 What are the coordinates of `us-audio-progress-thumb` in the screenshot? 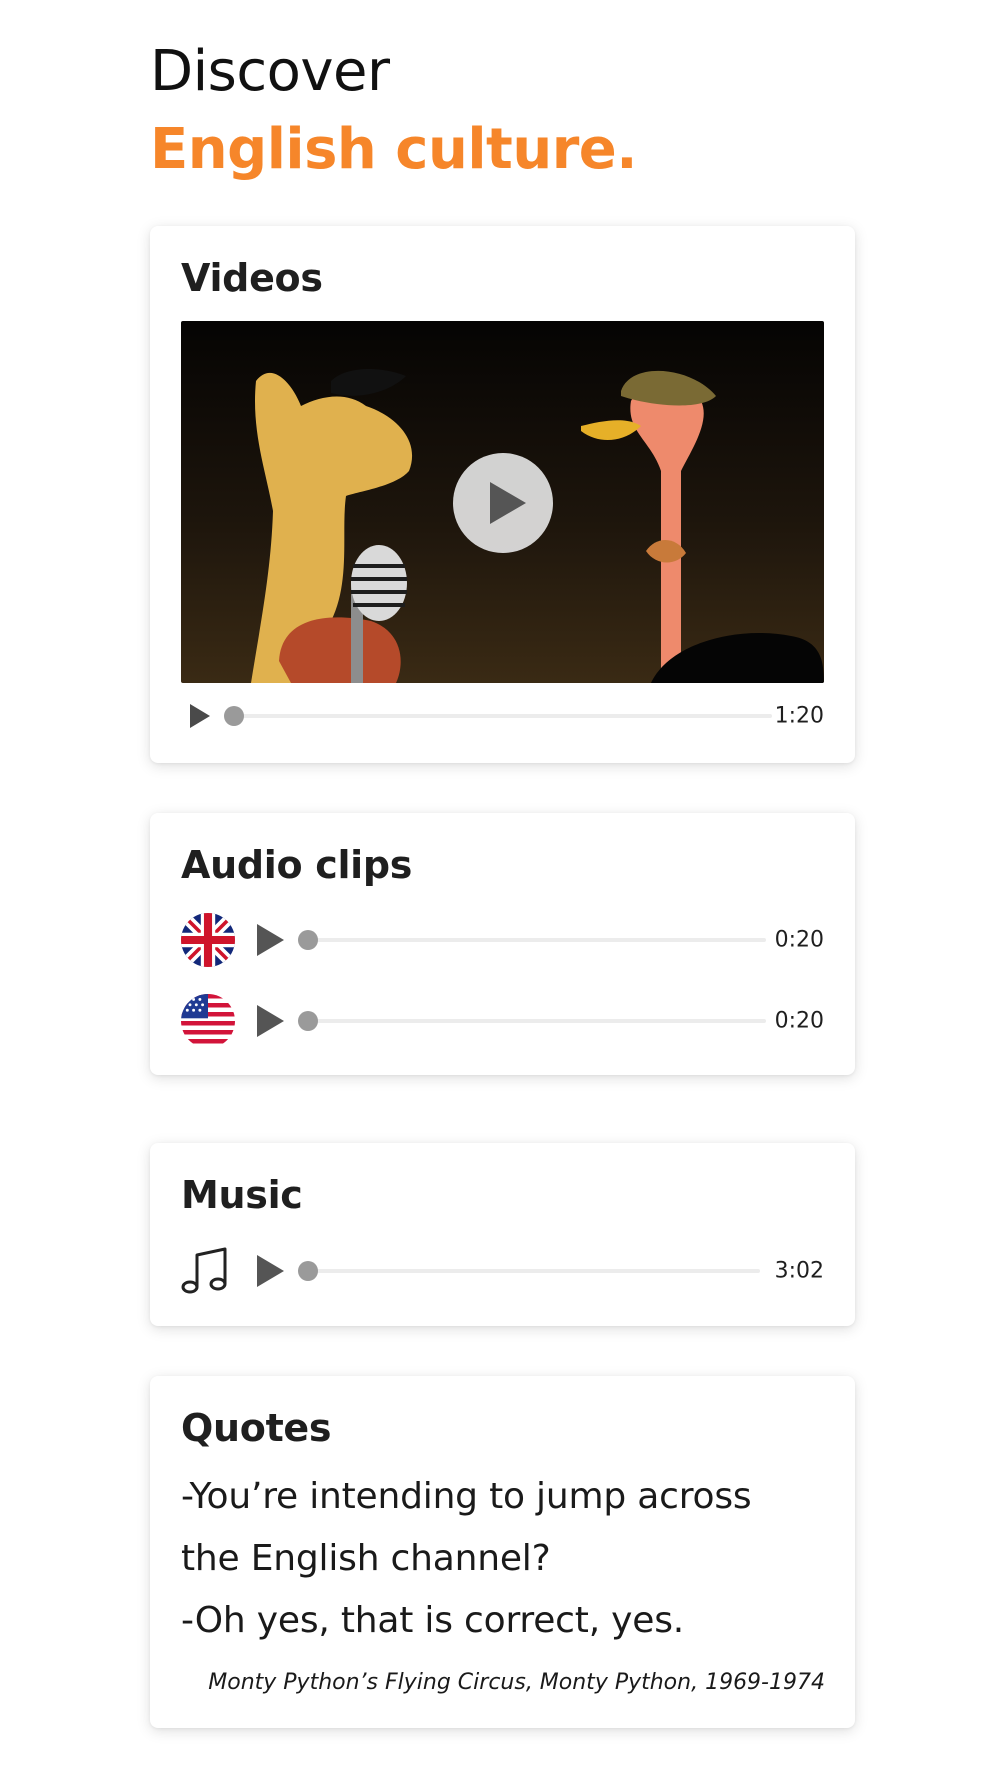 It's located at (308, 1021).